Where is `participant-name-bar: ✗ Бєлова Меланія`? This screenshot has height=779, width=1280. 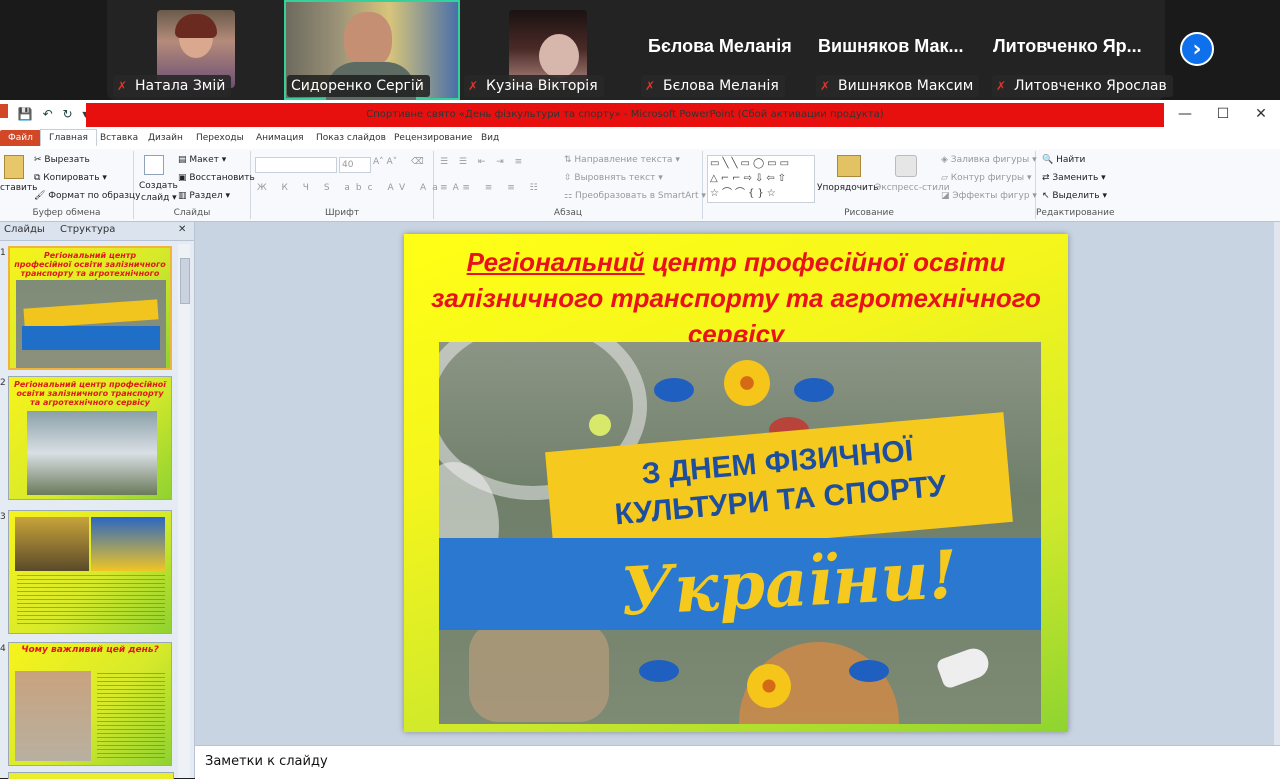
participant-name-bar: ✗ Бєлова Меланія is located at coordinates (713, 86).